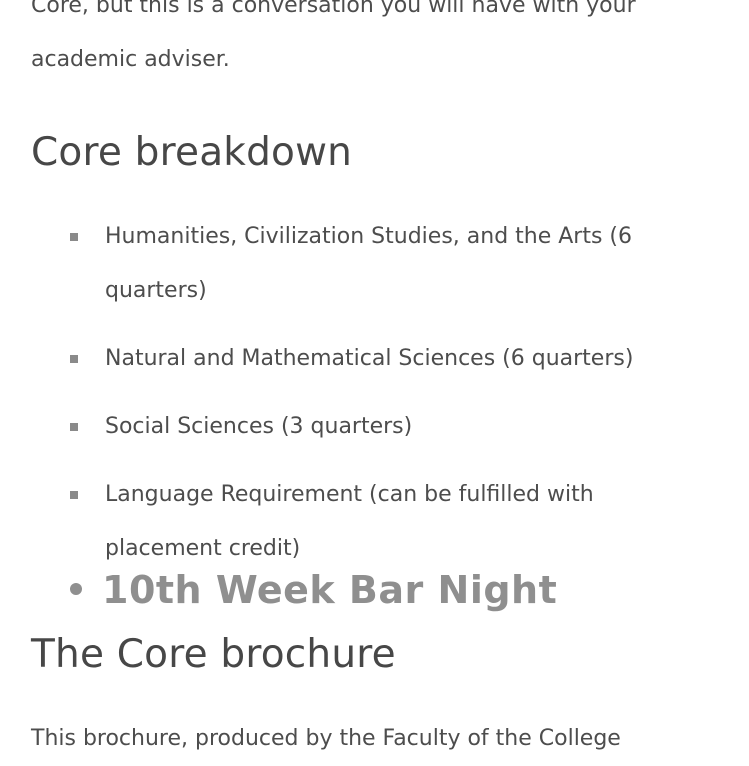 This screenshot has height=766, width=749. Describe the element at coordinates (259, 426) in the screenshot. I see `core-item-label: Social Sciences (3 quarters)` at that location.